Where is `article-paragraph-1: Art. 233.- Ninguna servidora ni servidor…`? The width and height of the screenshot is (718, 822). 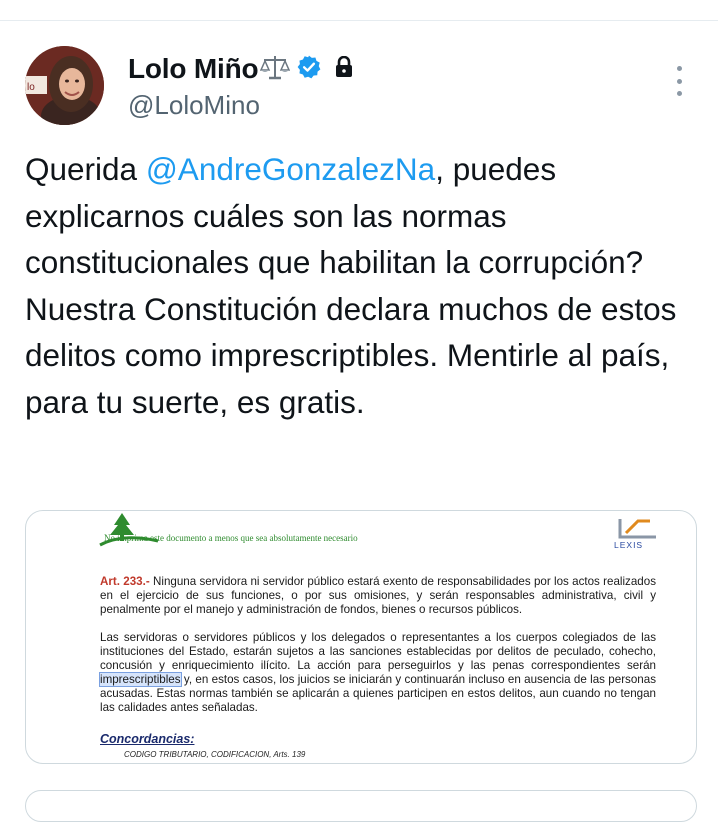 article-paragraph-1: Art. 233.- Ninguna servidora ni servidor… is located at coordinates (378, 596).